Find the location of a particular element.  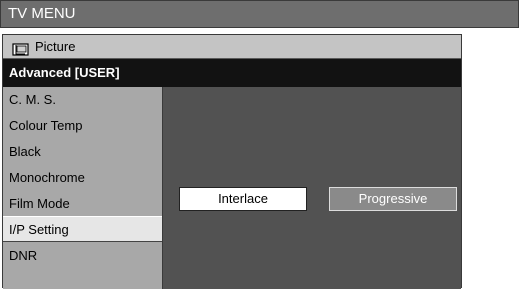

picture-row: Picture is located at coordinates (232, 47).